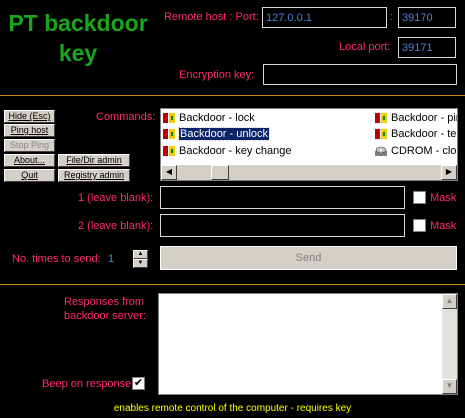 This screenshot has width=465, height=418. Describe the element at coordinates (232, 95) in the screenshot. I see `divider-top` at that location.